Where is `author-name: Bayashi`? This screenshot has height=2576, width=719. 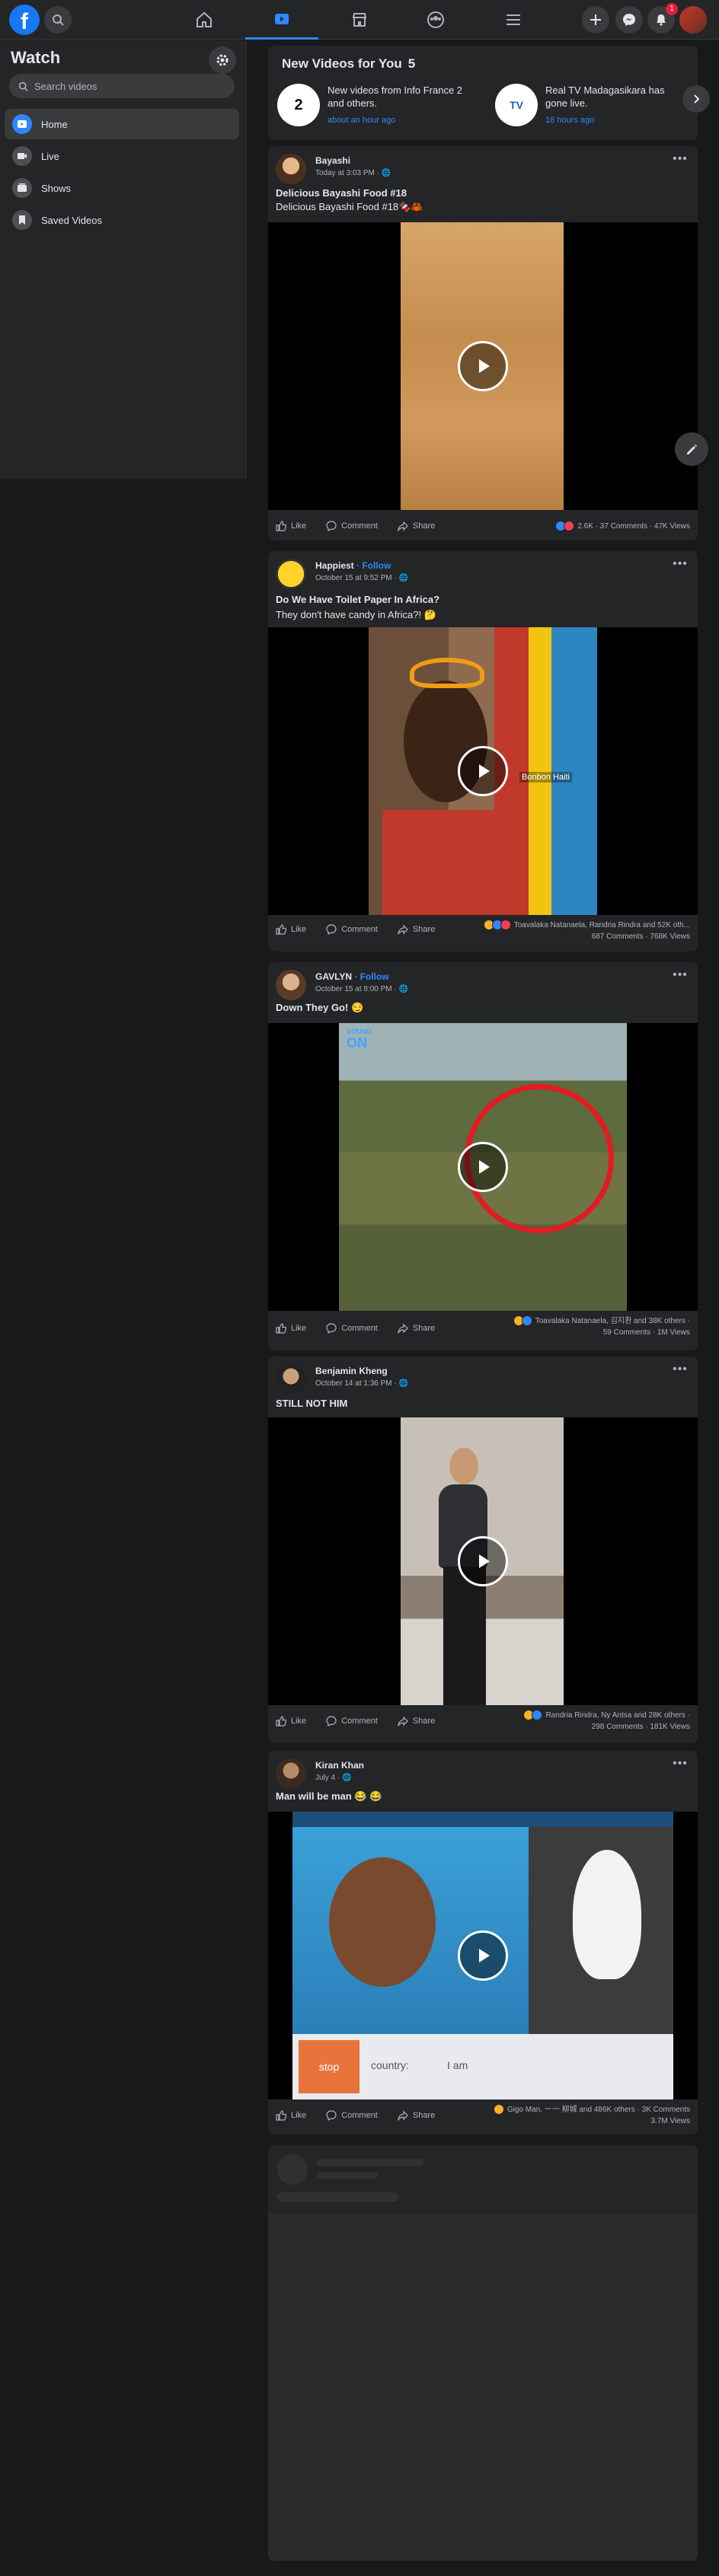 author-name: Bayashi is located at coordinates (332, 160).